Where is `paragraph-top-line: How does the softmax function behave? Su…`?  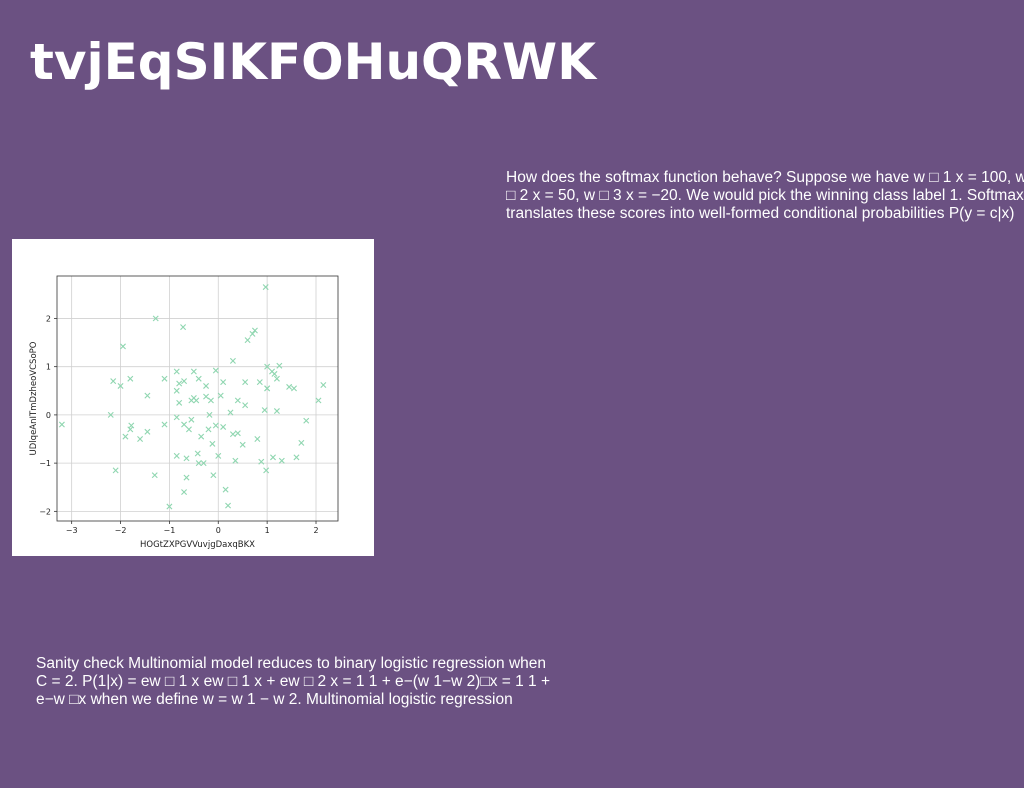
paragraph-top-line: How does the softmax function behave? Su… is located at coordinates (765, 177).